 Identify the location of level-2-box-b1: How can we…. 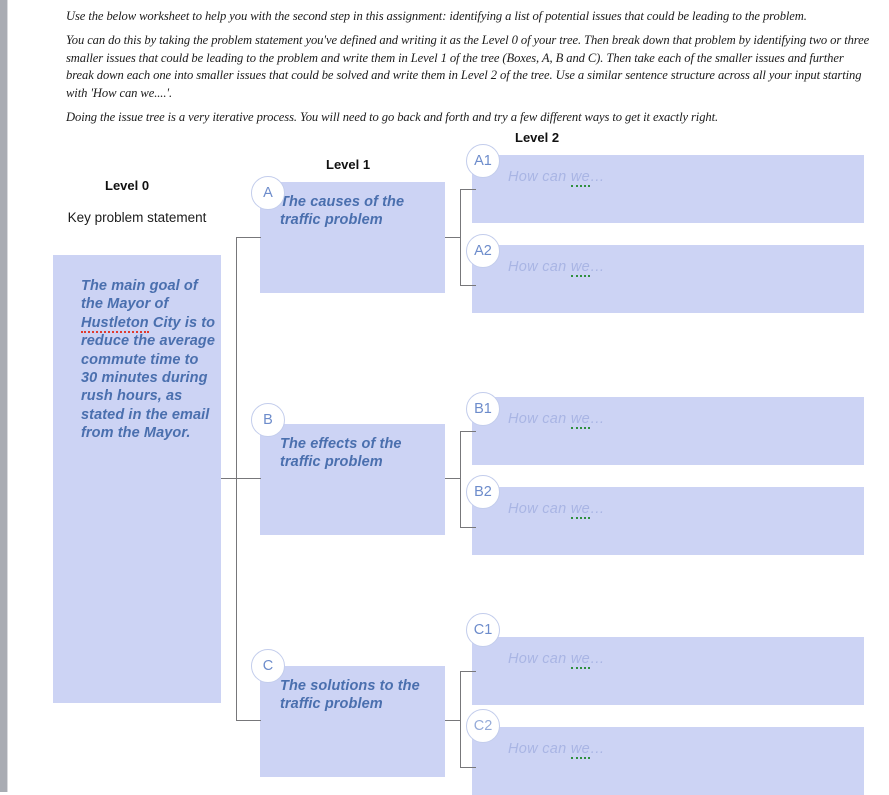
(668, 431).